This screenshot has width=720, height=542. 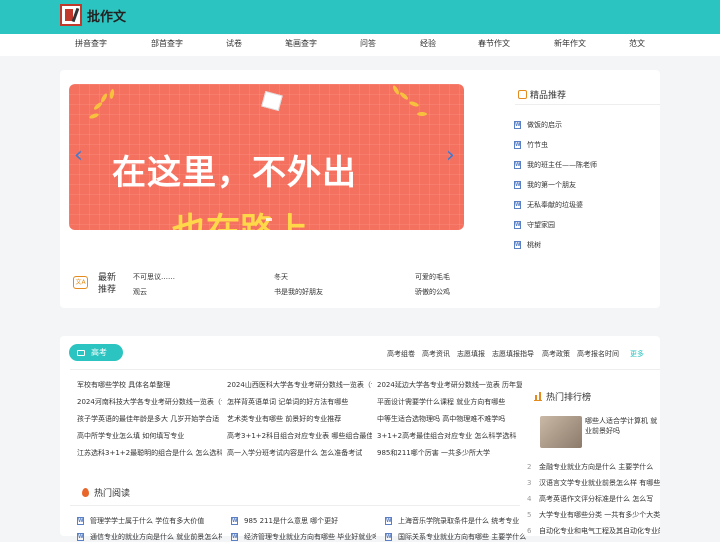 I want to click on nav-item-pinyin: 拼音查字, so click(x=91, y=43).